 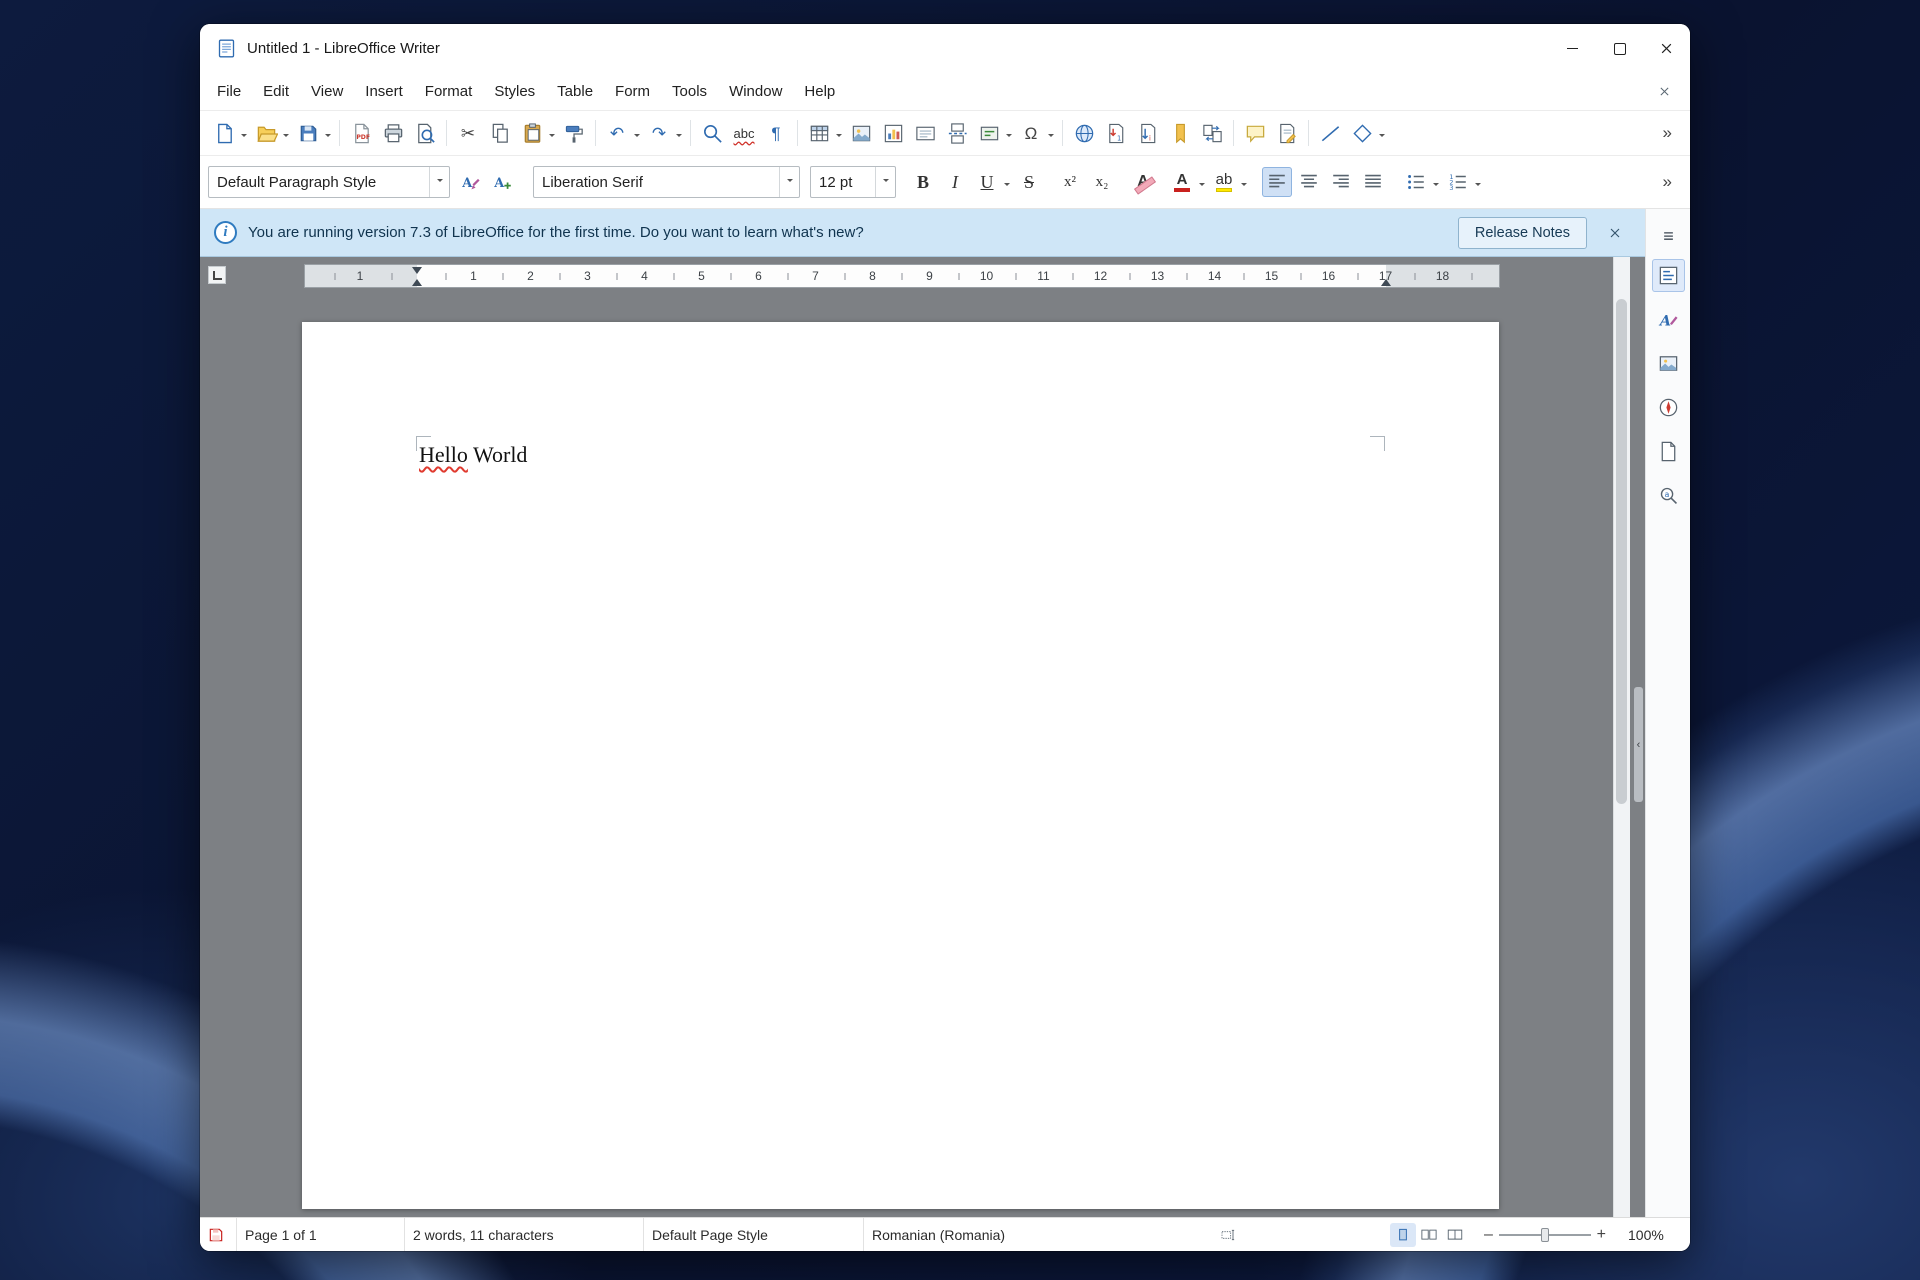 I want to click on selection-mode-button, so click(x=1234, y=1234).